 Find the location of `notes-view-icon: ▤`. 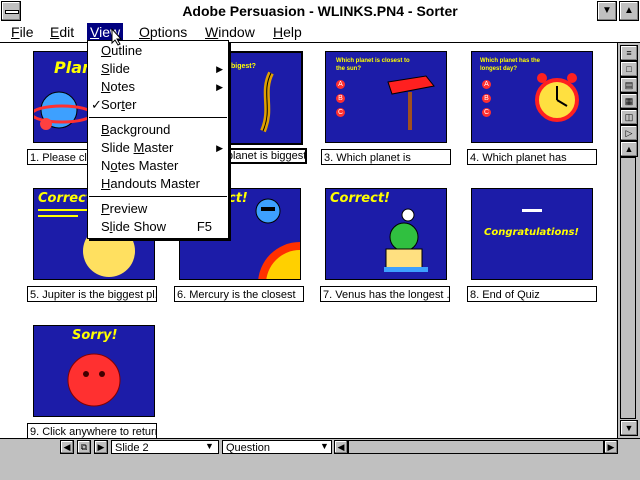

notes-view-icon: ▤ is located at coordinates (629, 85).